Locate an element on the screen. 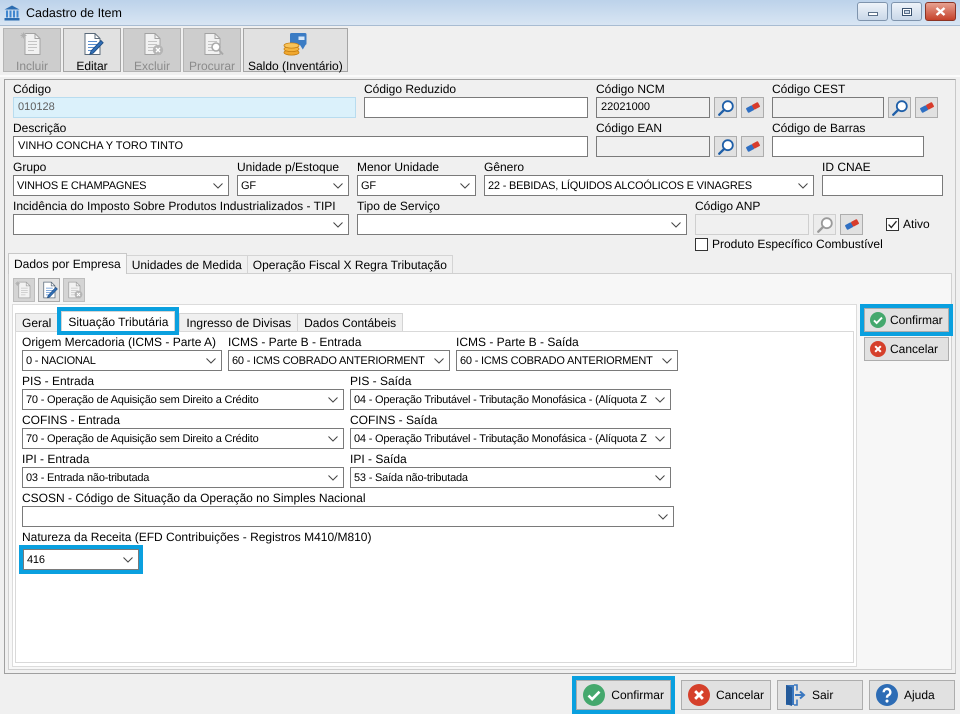 This screenshot has height=714, width=960. minimize-button is located at coordinates (872, 11).